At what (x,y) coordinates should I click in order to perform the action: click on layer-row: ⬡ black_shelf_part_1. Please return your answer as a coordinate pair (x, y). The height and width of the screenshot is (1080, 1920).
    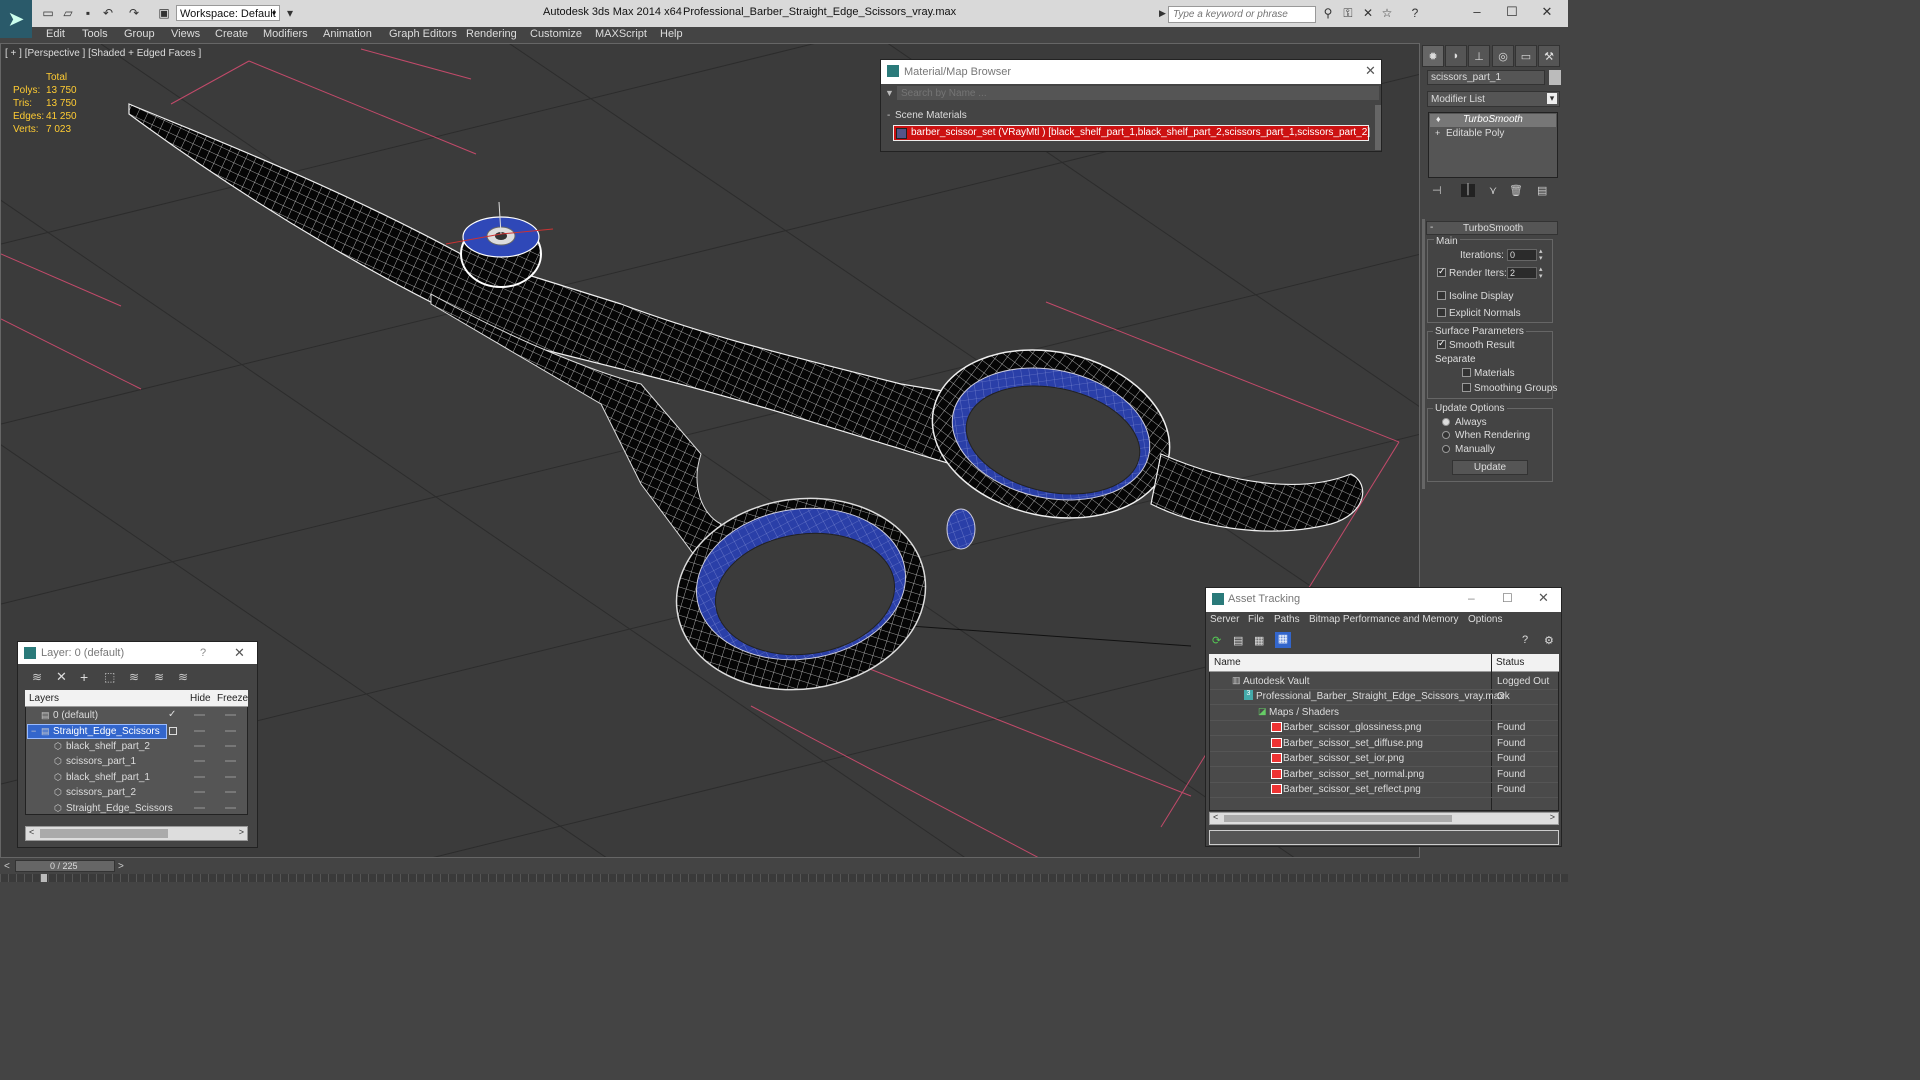
    Looking at the image, I should click on (136, 777).